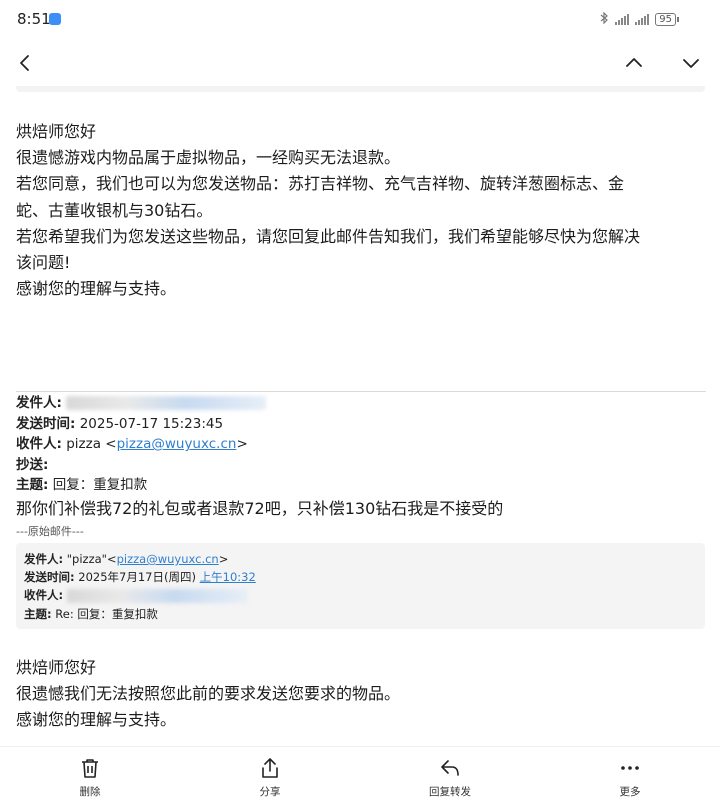 Image resolution: width=720 pixels, height=808 pixels. I want to click on body-line: 蛇、古董收银机与30钻石。, so click(114, 210).